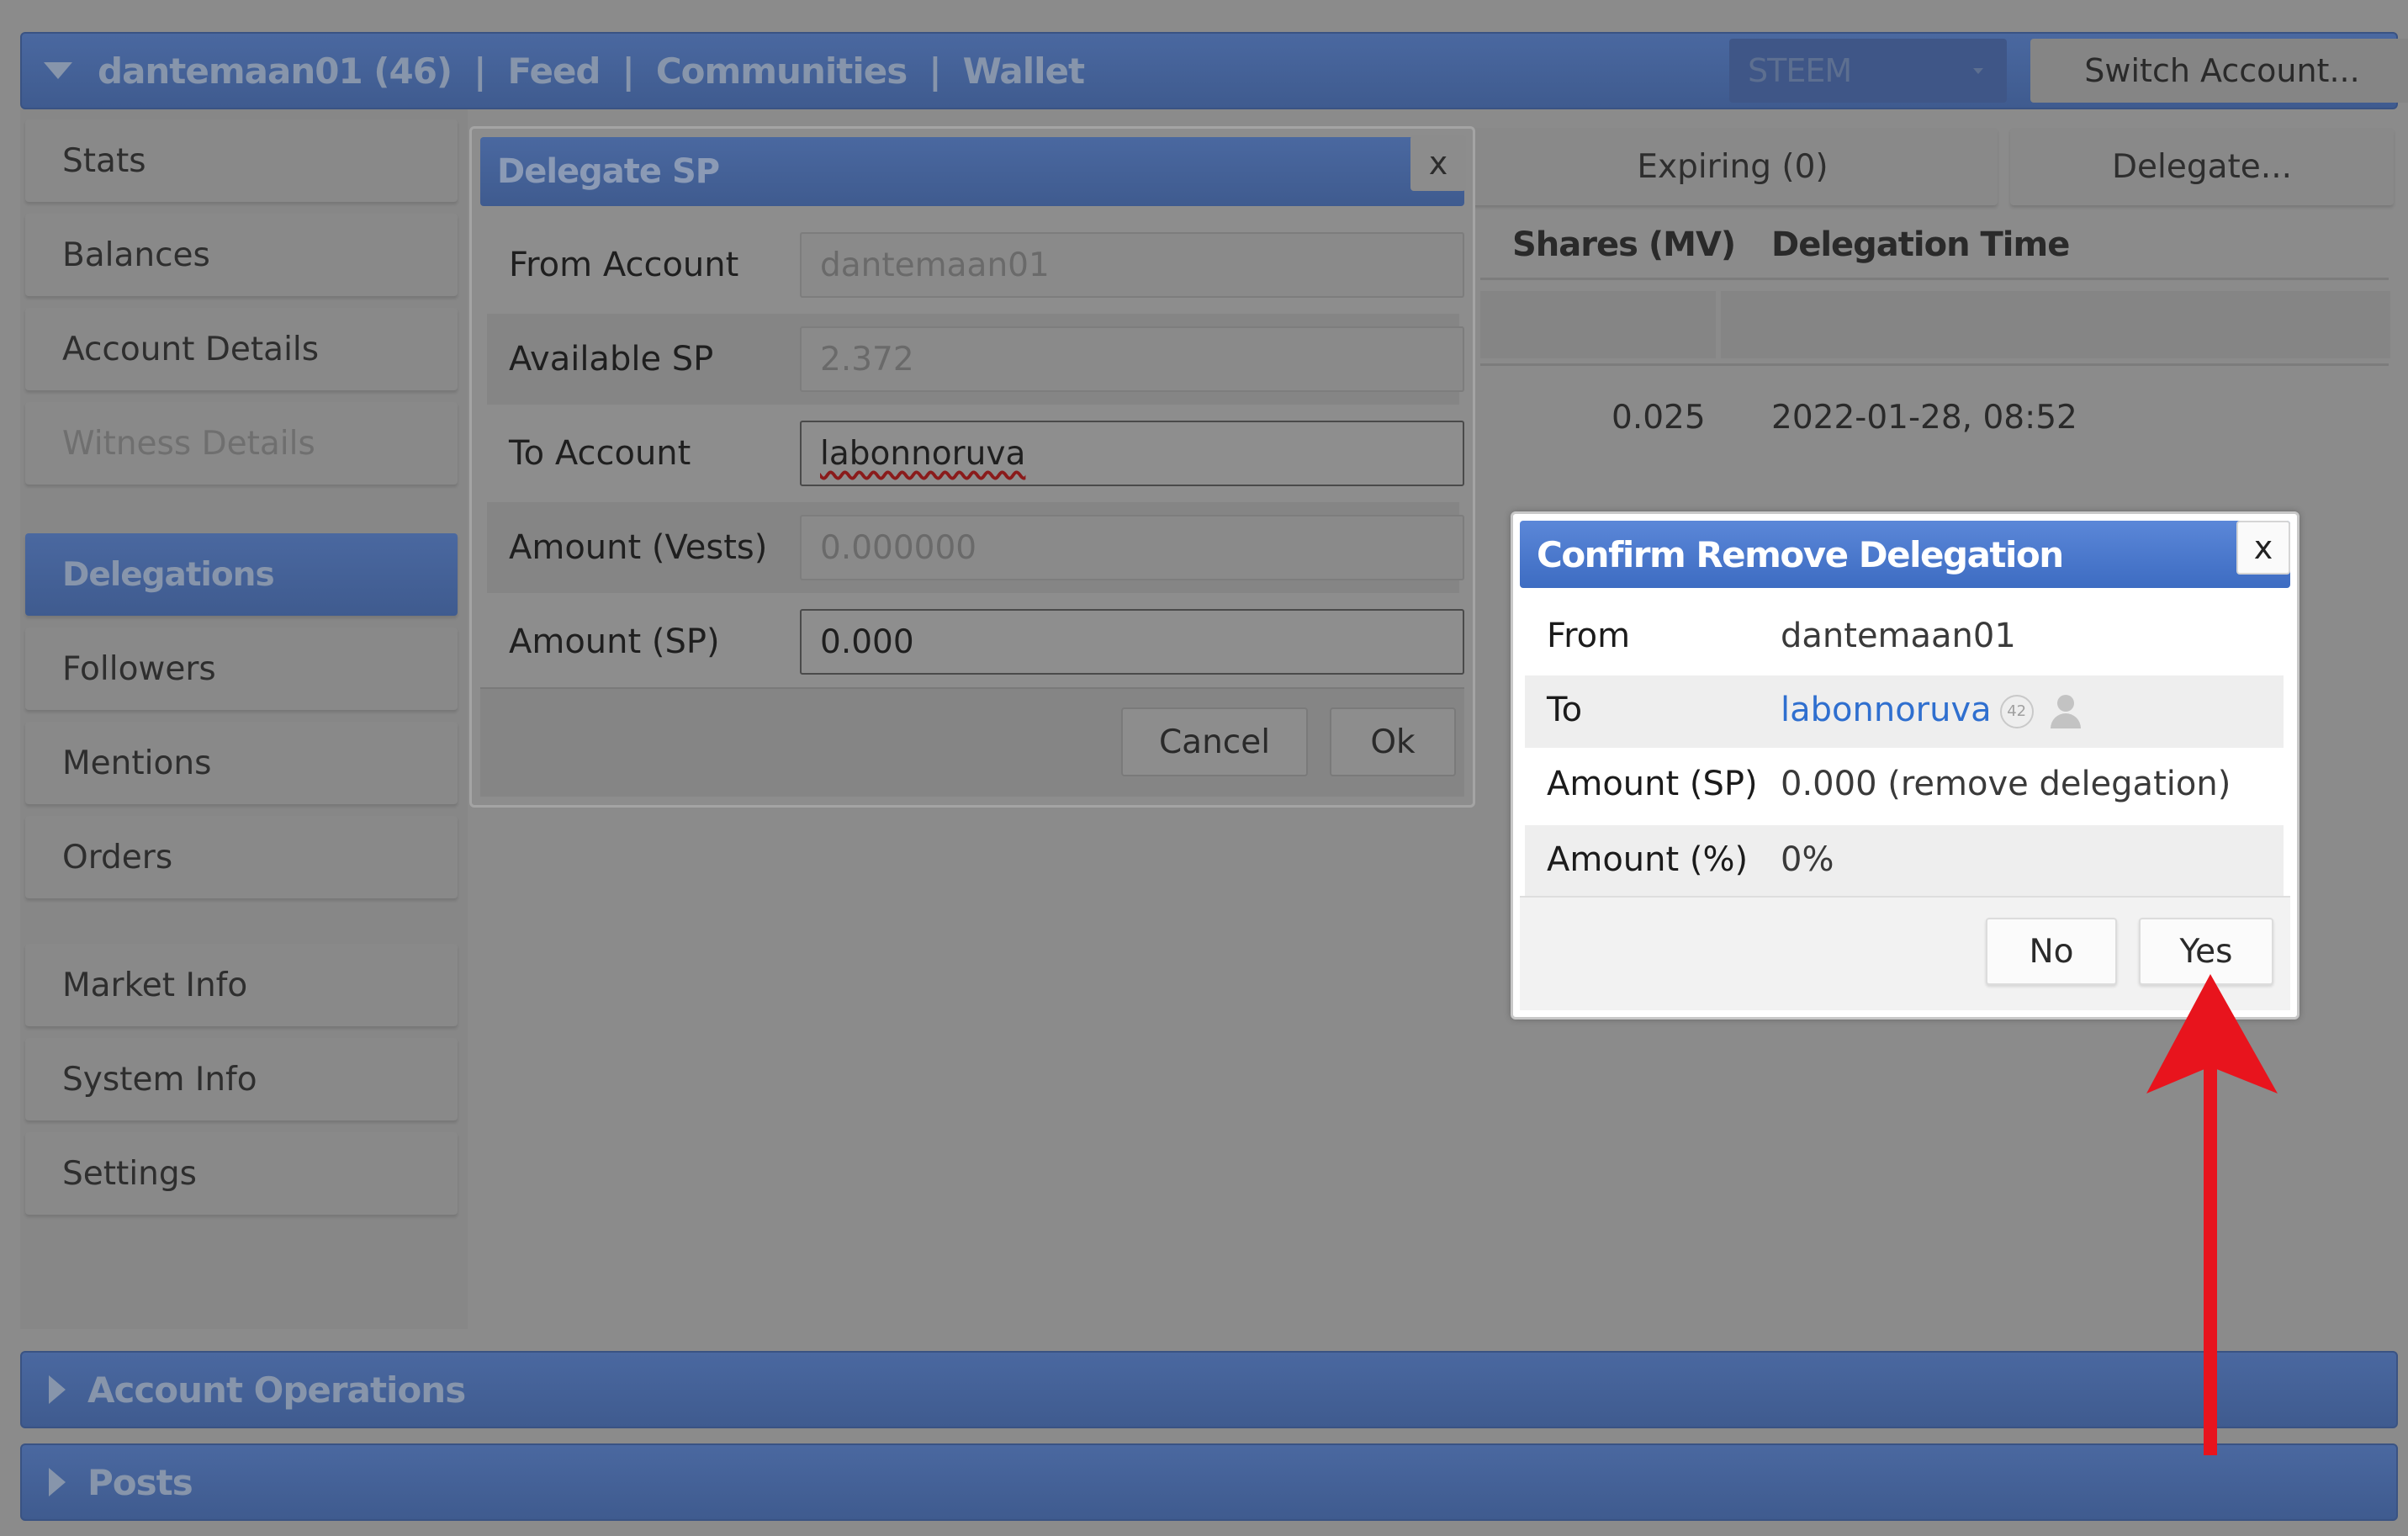 The width and height of the screenshot is (2408, 1536). What do you see at coordinates (241, 1173) in the screenshot?
I see `sidebar-item-settings: Settings` at bounding box center [241, 1173].